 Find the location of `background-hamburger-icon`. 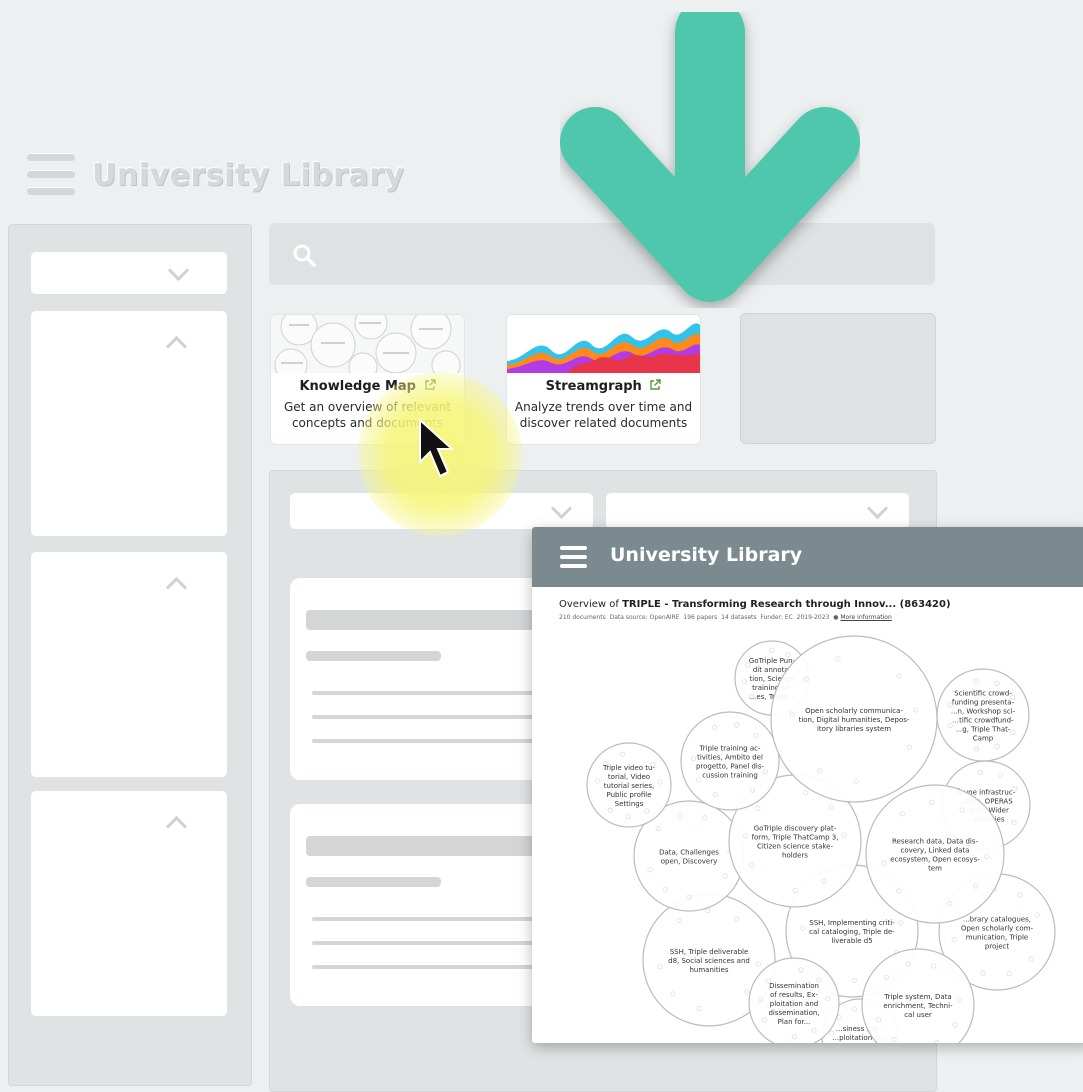

background-hamburger-icon is located at coordinates (51, 175).